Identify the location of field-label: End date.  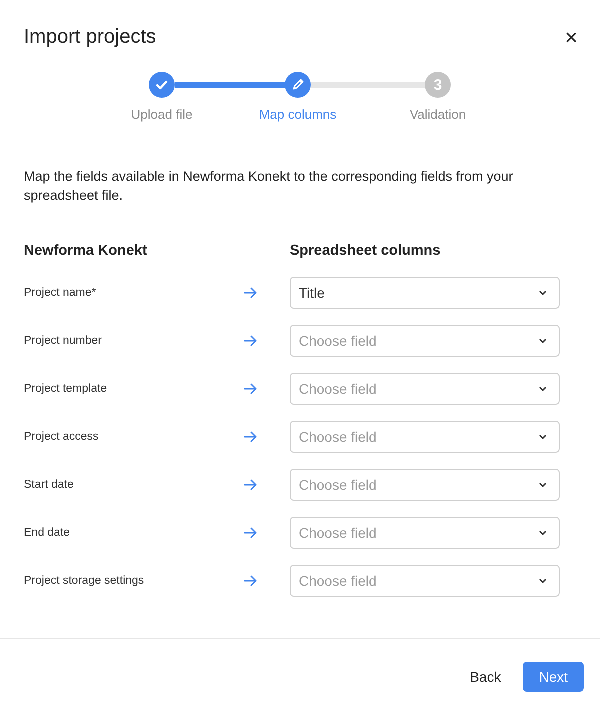
(48, 533).